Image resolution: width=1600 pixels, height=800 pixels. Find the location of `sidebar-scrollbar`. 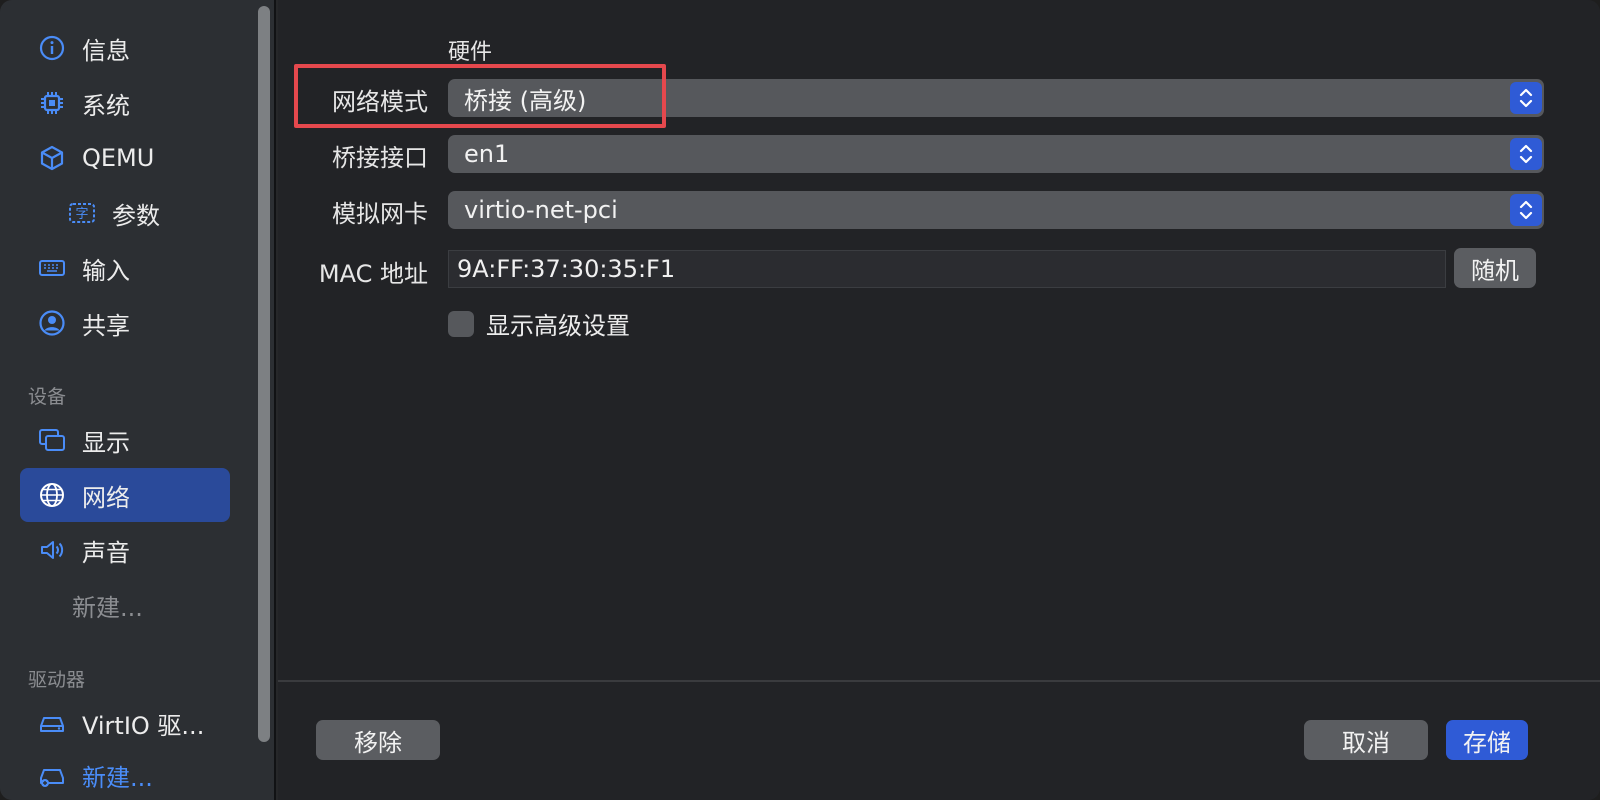

sidebar-scrollbar is located at coordinates (264, 374).